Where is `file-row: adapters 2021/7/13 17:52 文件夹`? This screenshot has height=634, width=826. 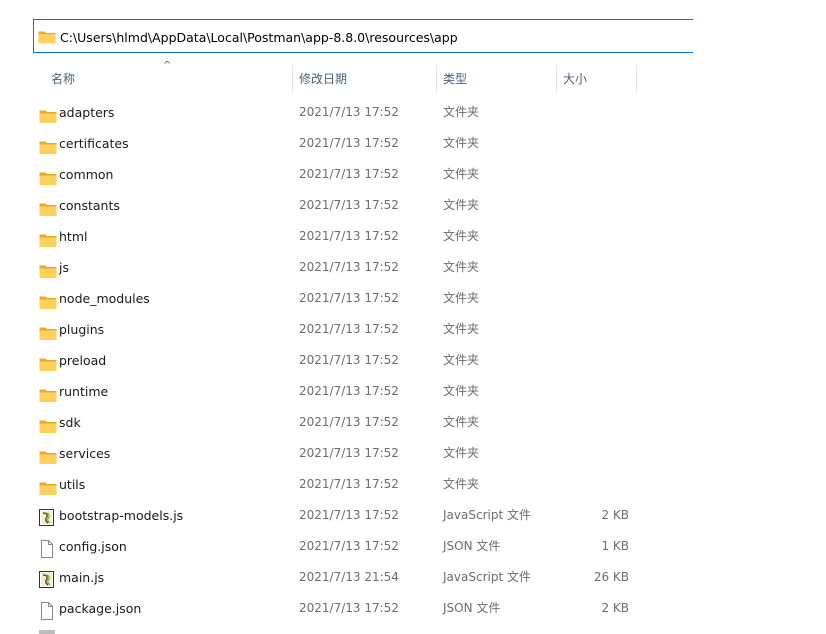 file-row: adapters 2021/7/13 17:52 文件夹 is located at coordinates (320, 112).